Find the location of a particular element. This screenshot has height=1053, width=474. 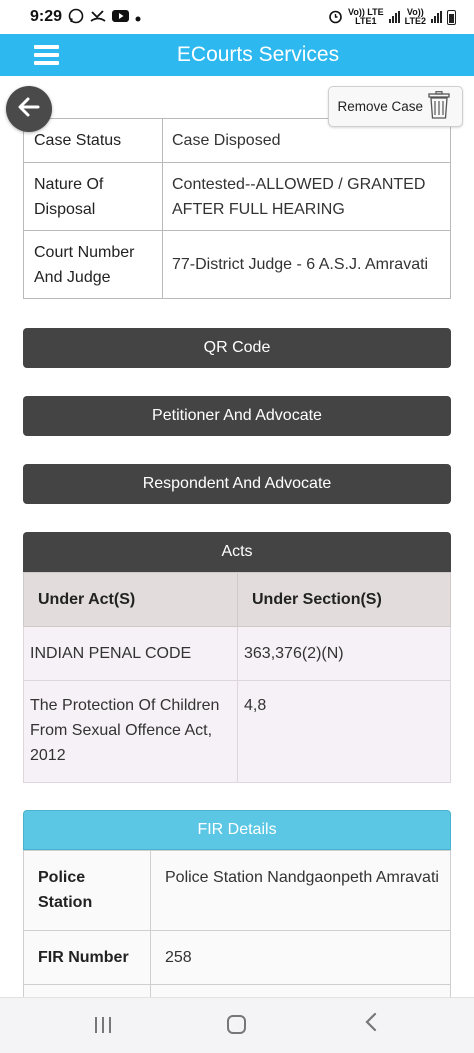

table-row: FIR Number 258 is located at coordinates (237, 957).